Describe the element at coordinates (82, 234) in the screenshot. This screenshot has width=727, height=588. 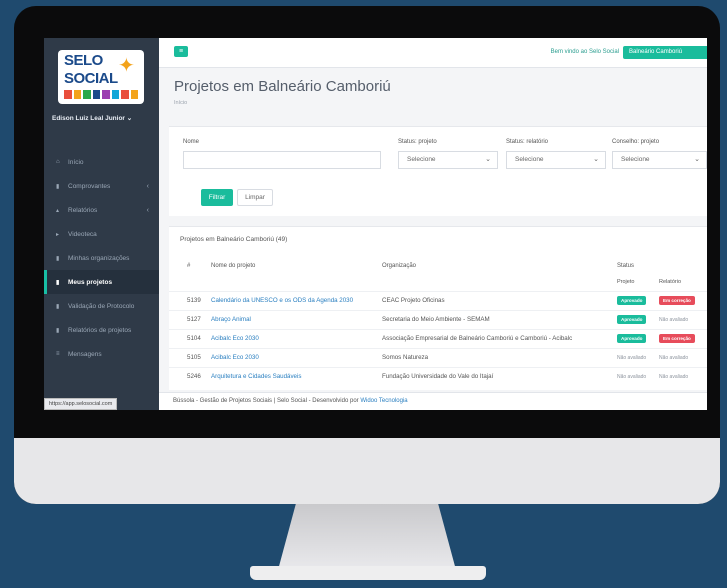
I see `sidebar-item-label: Videoteca` at that location.